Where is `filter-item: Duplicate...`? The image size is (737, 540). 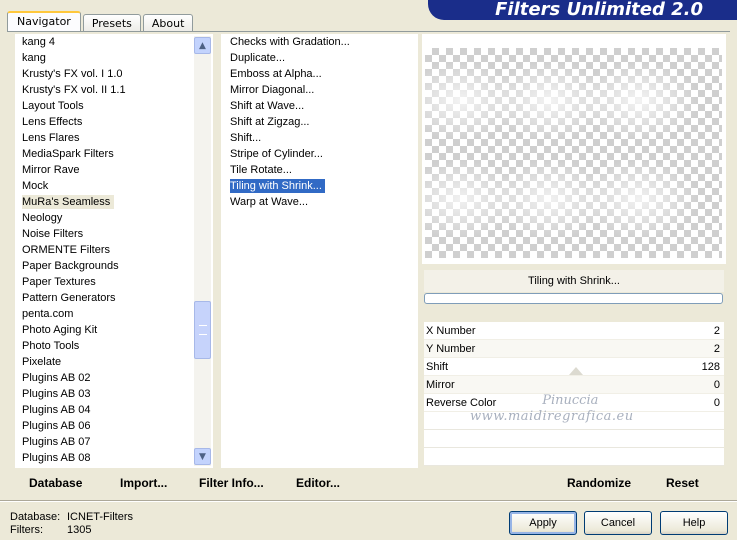
filter-item: Duplicate... is located at coordinates (319, 58).